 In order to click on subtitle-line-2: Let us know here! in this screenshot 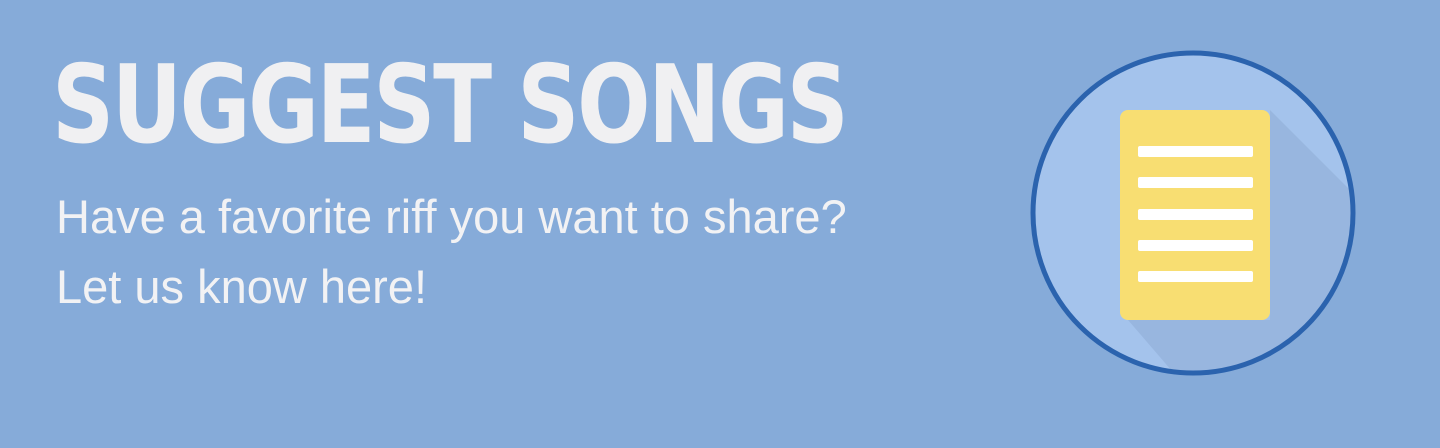, I will do `click(241, 286)`.